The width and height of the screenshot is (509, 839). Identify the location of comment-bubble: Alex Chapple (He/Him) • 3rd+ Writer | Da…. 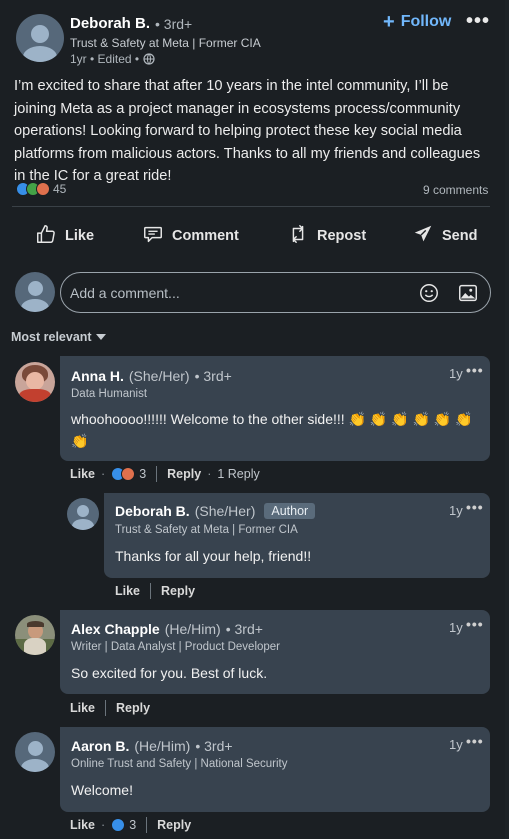
(275, 652).